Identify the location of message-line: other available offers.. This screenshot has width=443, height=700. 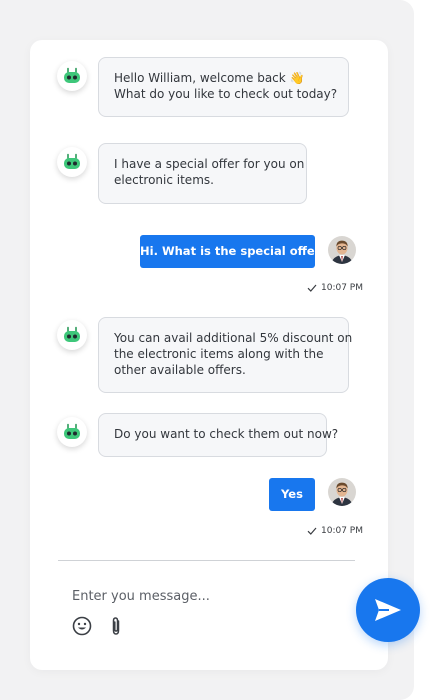
(180, 370).